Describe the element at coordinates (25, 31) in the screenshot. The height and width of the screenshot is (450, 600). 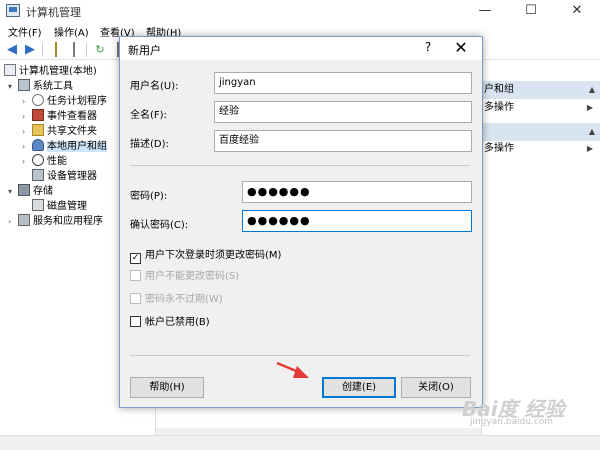
I see `menu-file: 文件(F)` at that location.